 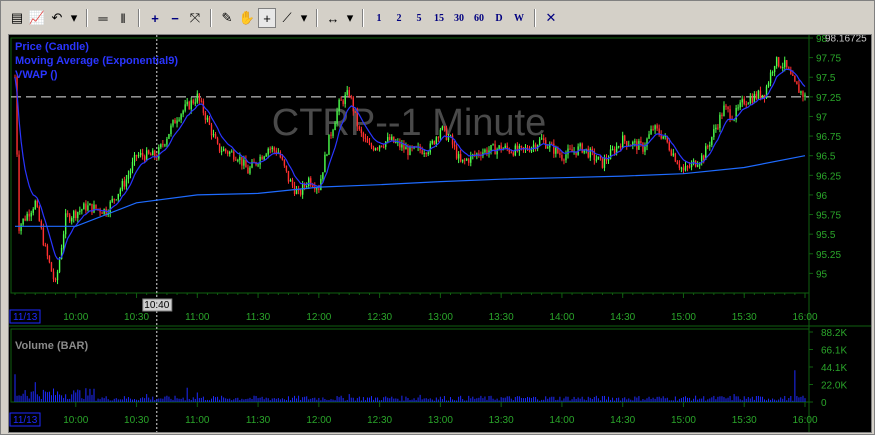 I want to click on interval-button-60: 60, so click(x=479, y=18).